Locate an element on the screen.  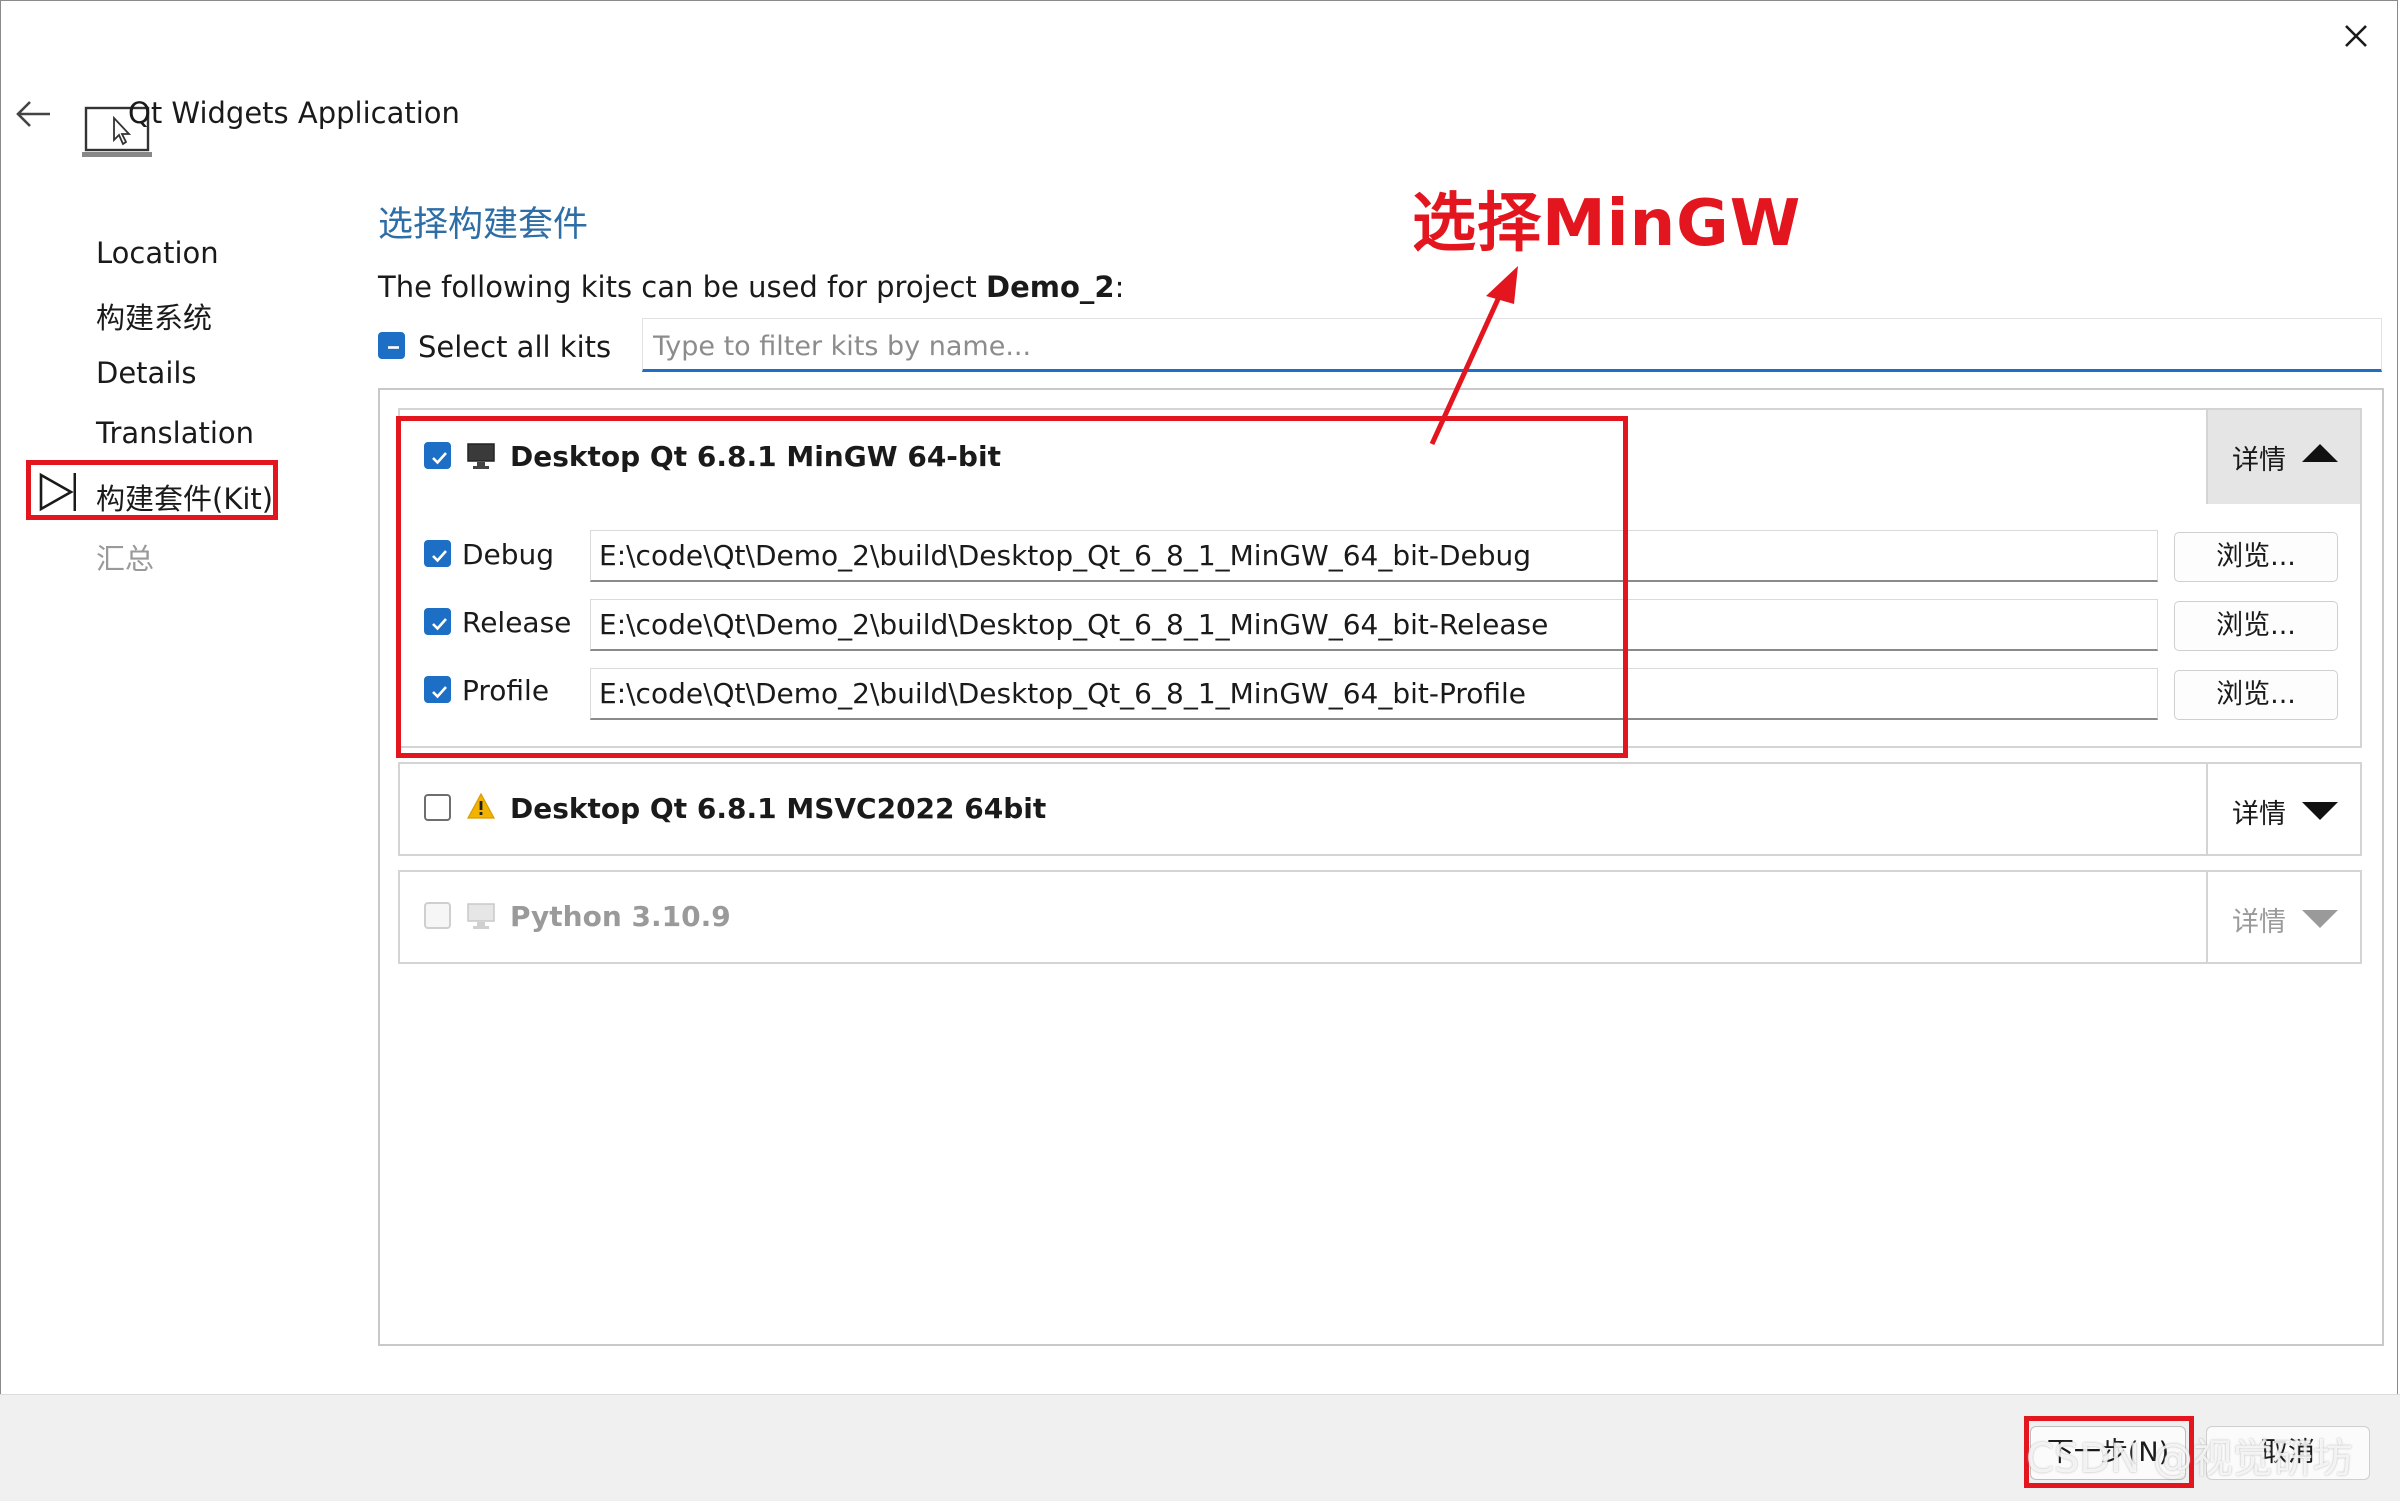
kit-msvc-checkbox is located at coordinates (437, 807).